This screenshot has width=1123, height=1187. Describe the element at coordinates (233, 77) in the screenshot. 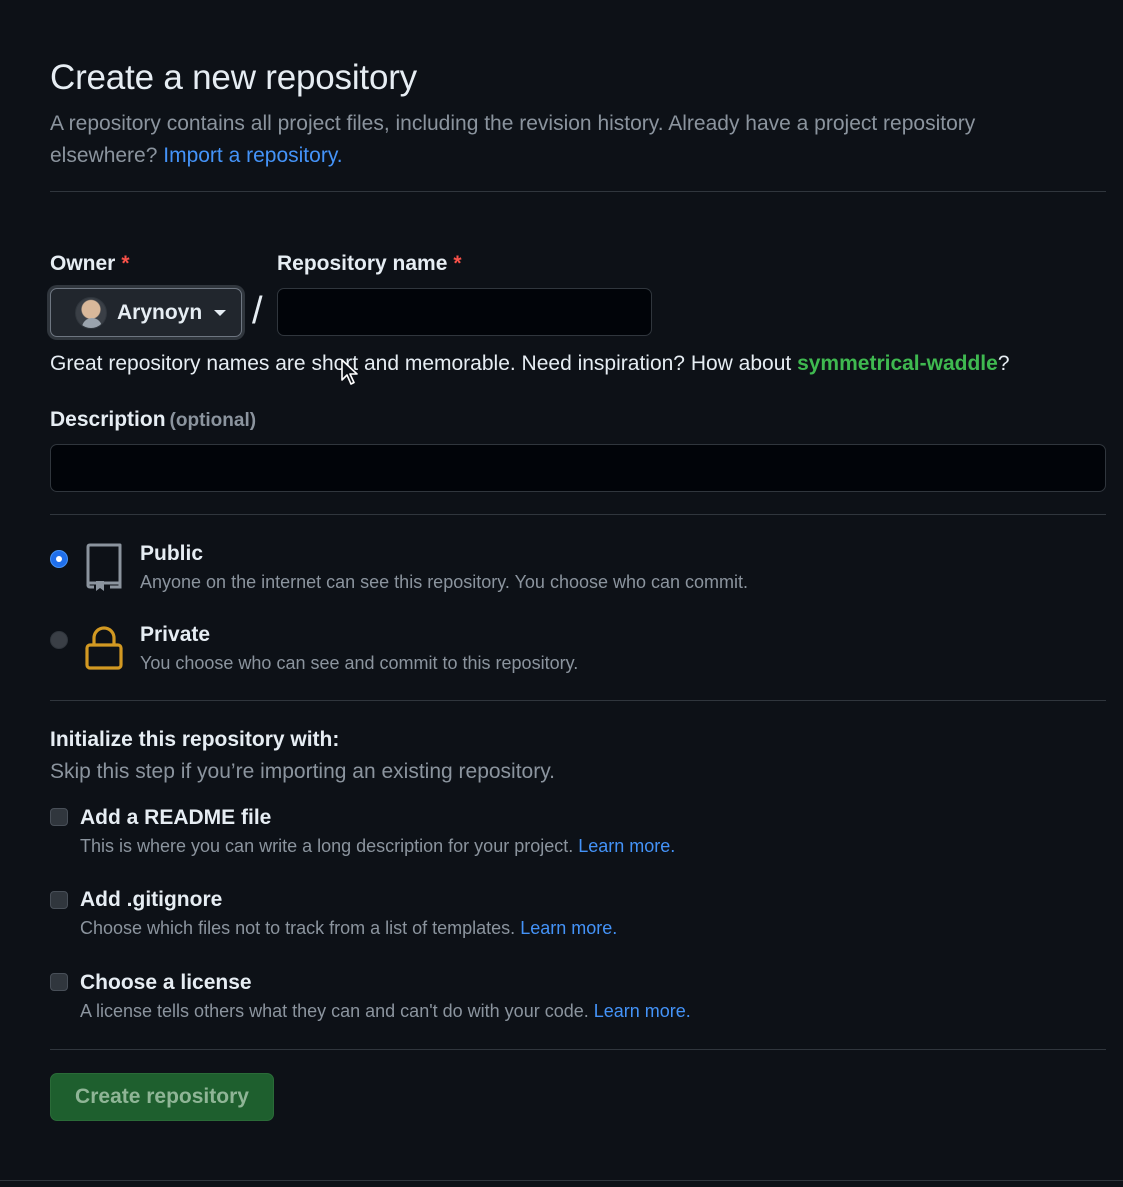

I see `page-title: Create a new repository` at that location.